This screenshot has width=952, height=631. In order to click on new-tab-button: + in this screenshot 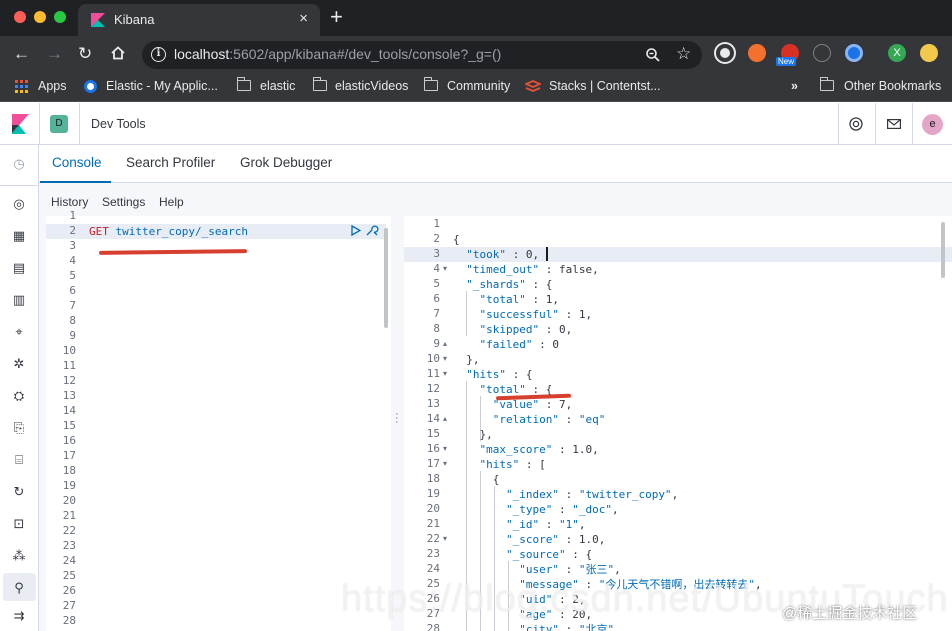, I will do `click(336, 17)`.